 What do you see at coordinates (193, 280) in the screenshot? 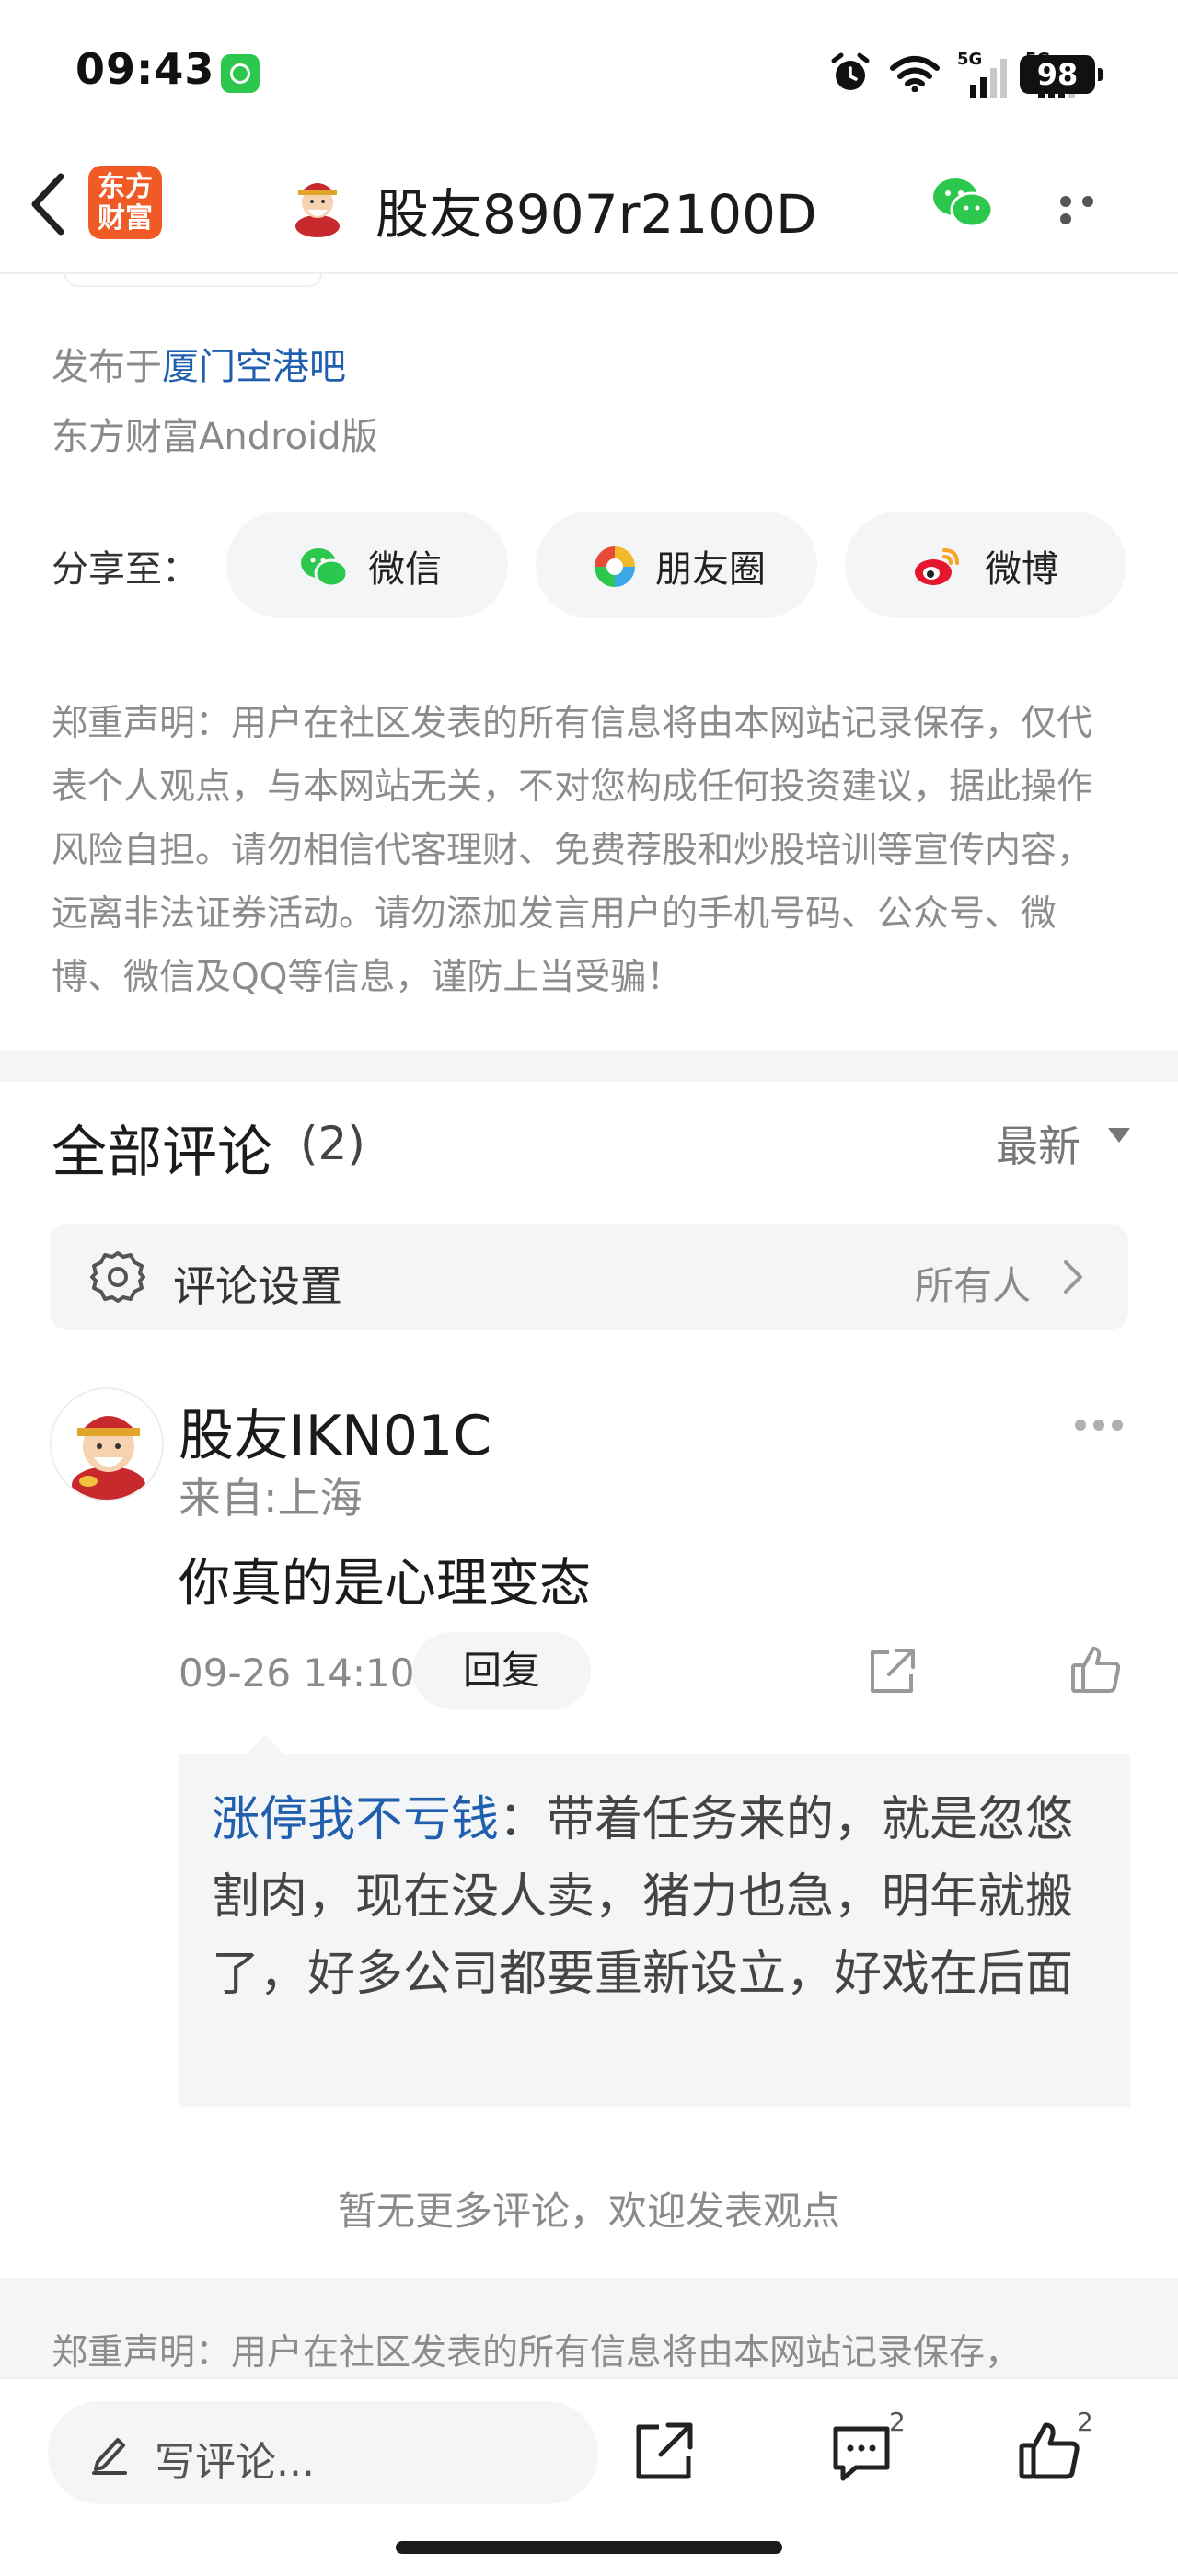
I see `scrolled-pill-edge` at bounding box center [193, 280].